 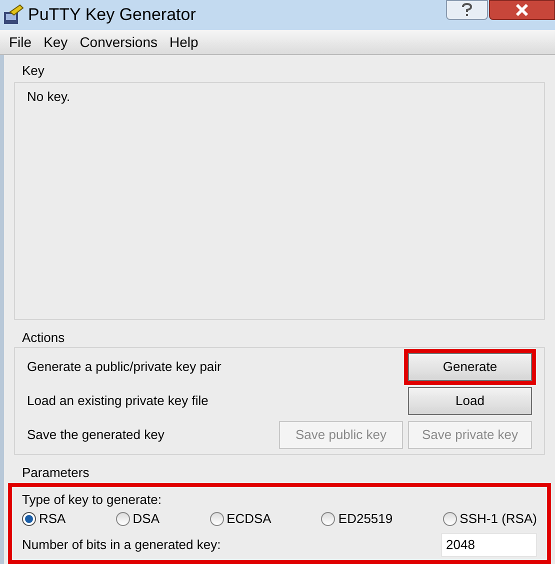 I want to click on menu-item: Key, so click(x=56, y=42).